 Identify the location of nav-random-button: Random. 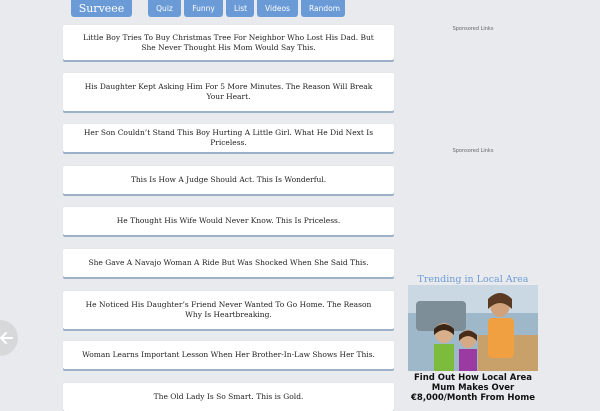
(323, 8).